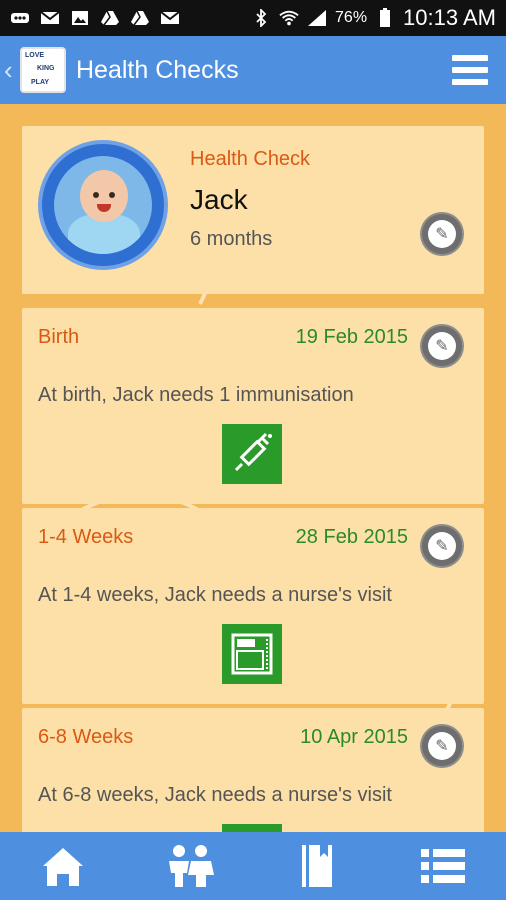  I want to click on entry-description: At 6-8 weeks, Jack needs a nurse's visit, so click(215, 795).